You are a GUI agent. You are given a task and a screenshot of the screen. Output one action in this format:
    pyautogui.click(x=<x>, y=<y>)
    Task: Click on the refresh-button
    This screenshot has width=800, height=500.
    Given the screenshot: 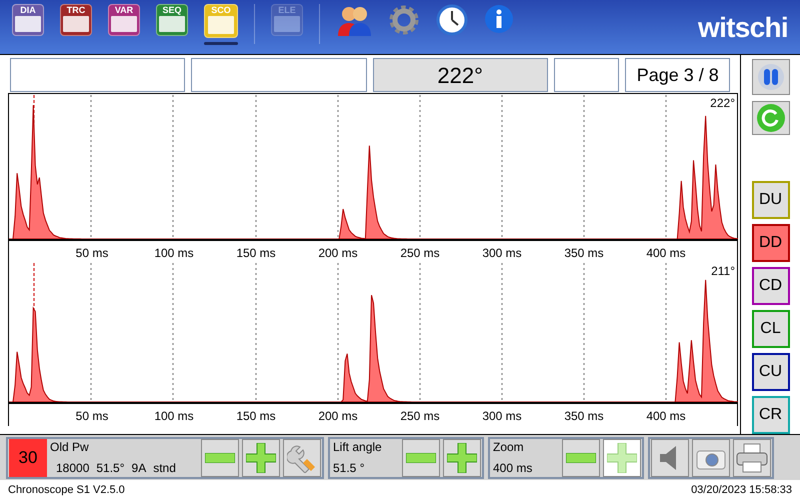 What is the action you would take?
    pyautogui.click(x=771, y=118)
    